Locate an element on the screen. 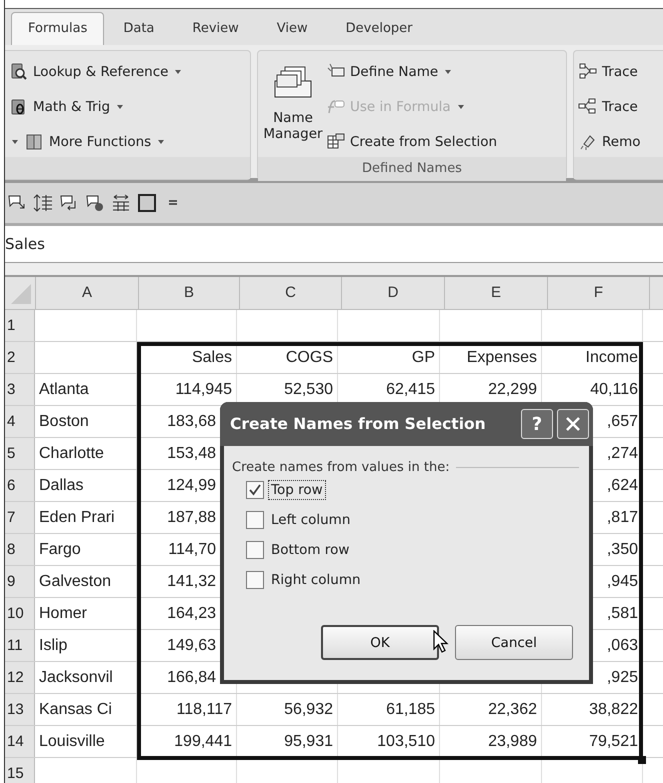 This screenshot has width=663, height=783. ribbon-button: More Functions is located at coordinates (96, 142).